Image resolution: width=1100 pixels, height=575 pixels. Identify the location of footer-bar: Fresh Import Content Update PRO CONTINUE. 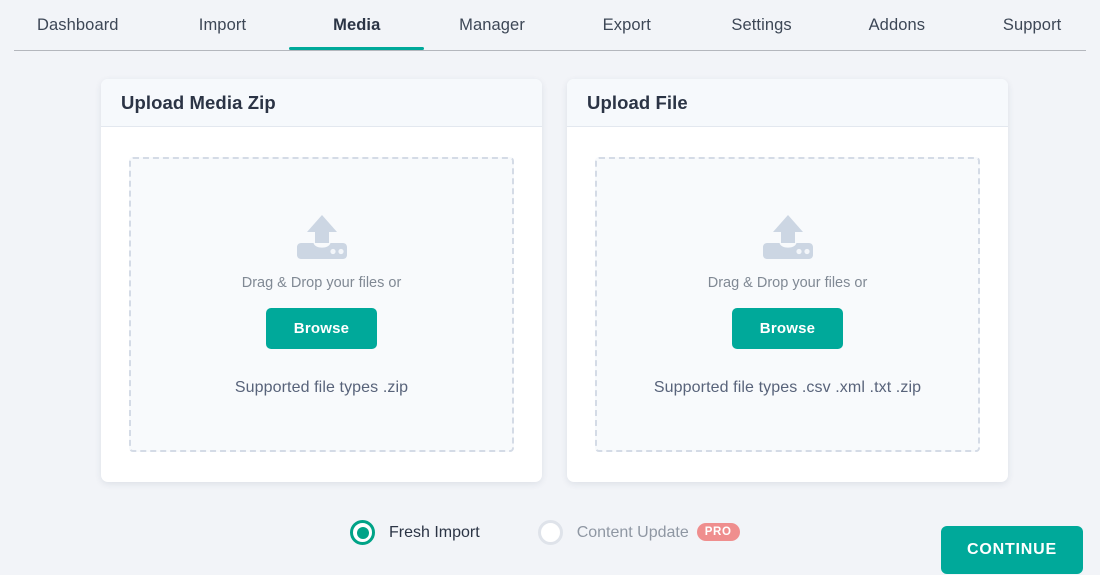
(550, 540).